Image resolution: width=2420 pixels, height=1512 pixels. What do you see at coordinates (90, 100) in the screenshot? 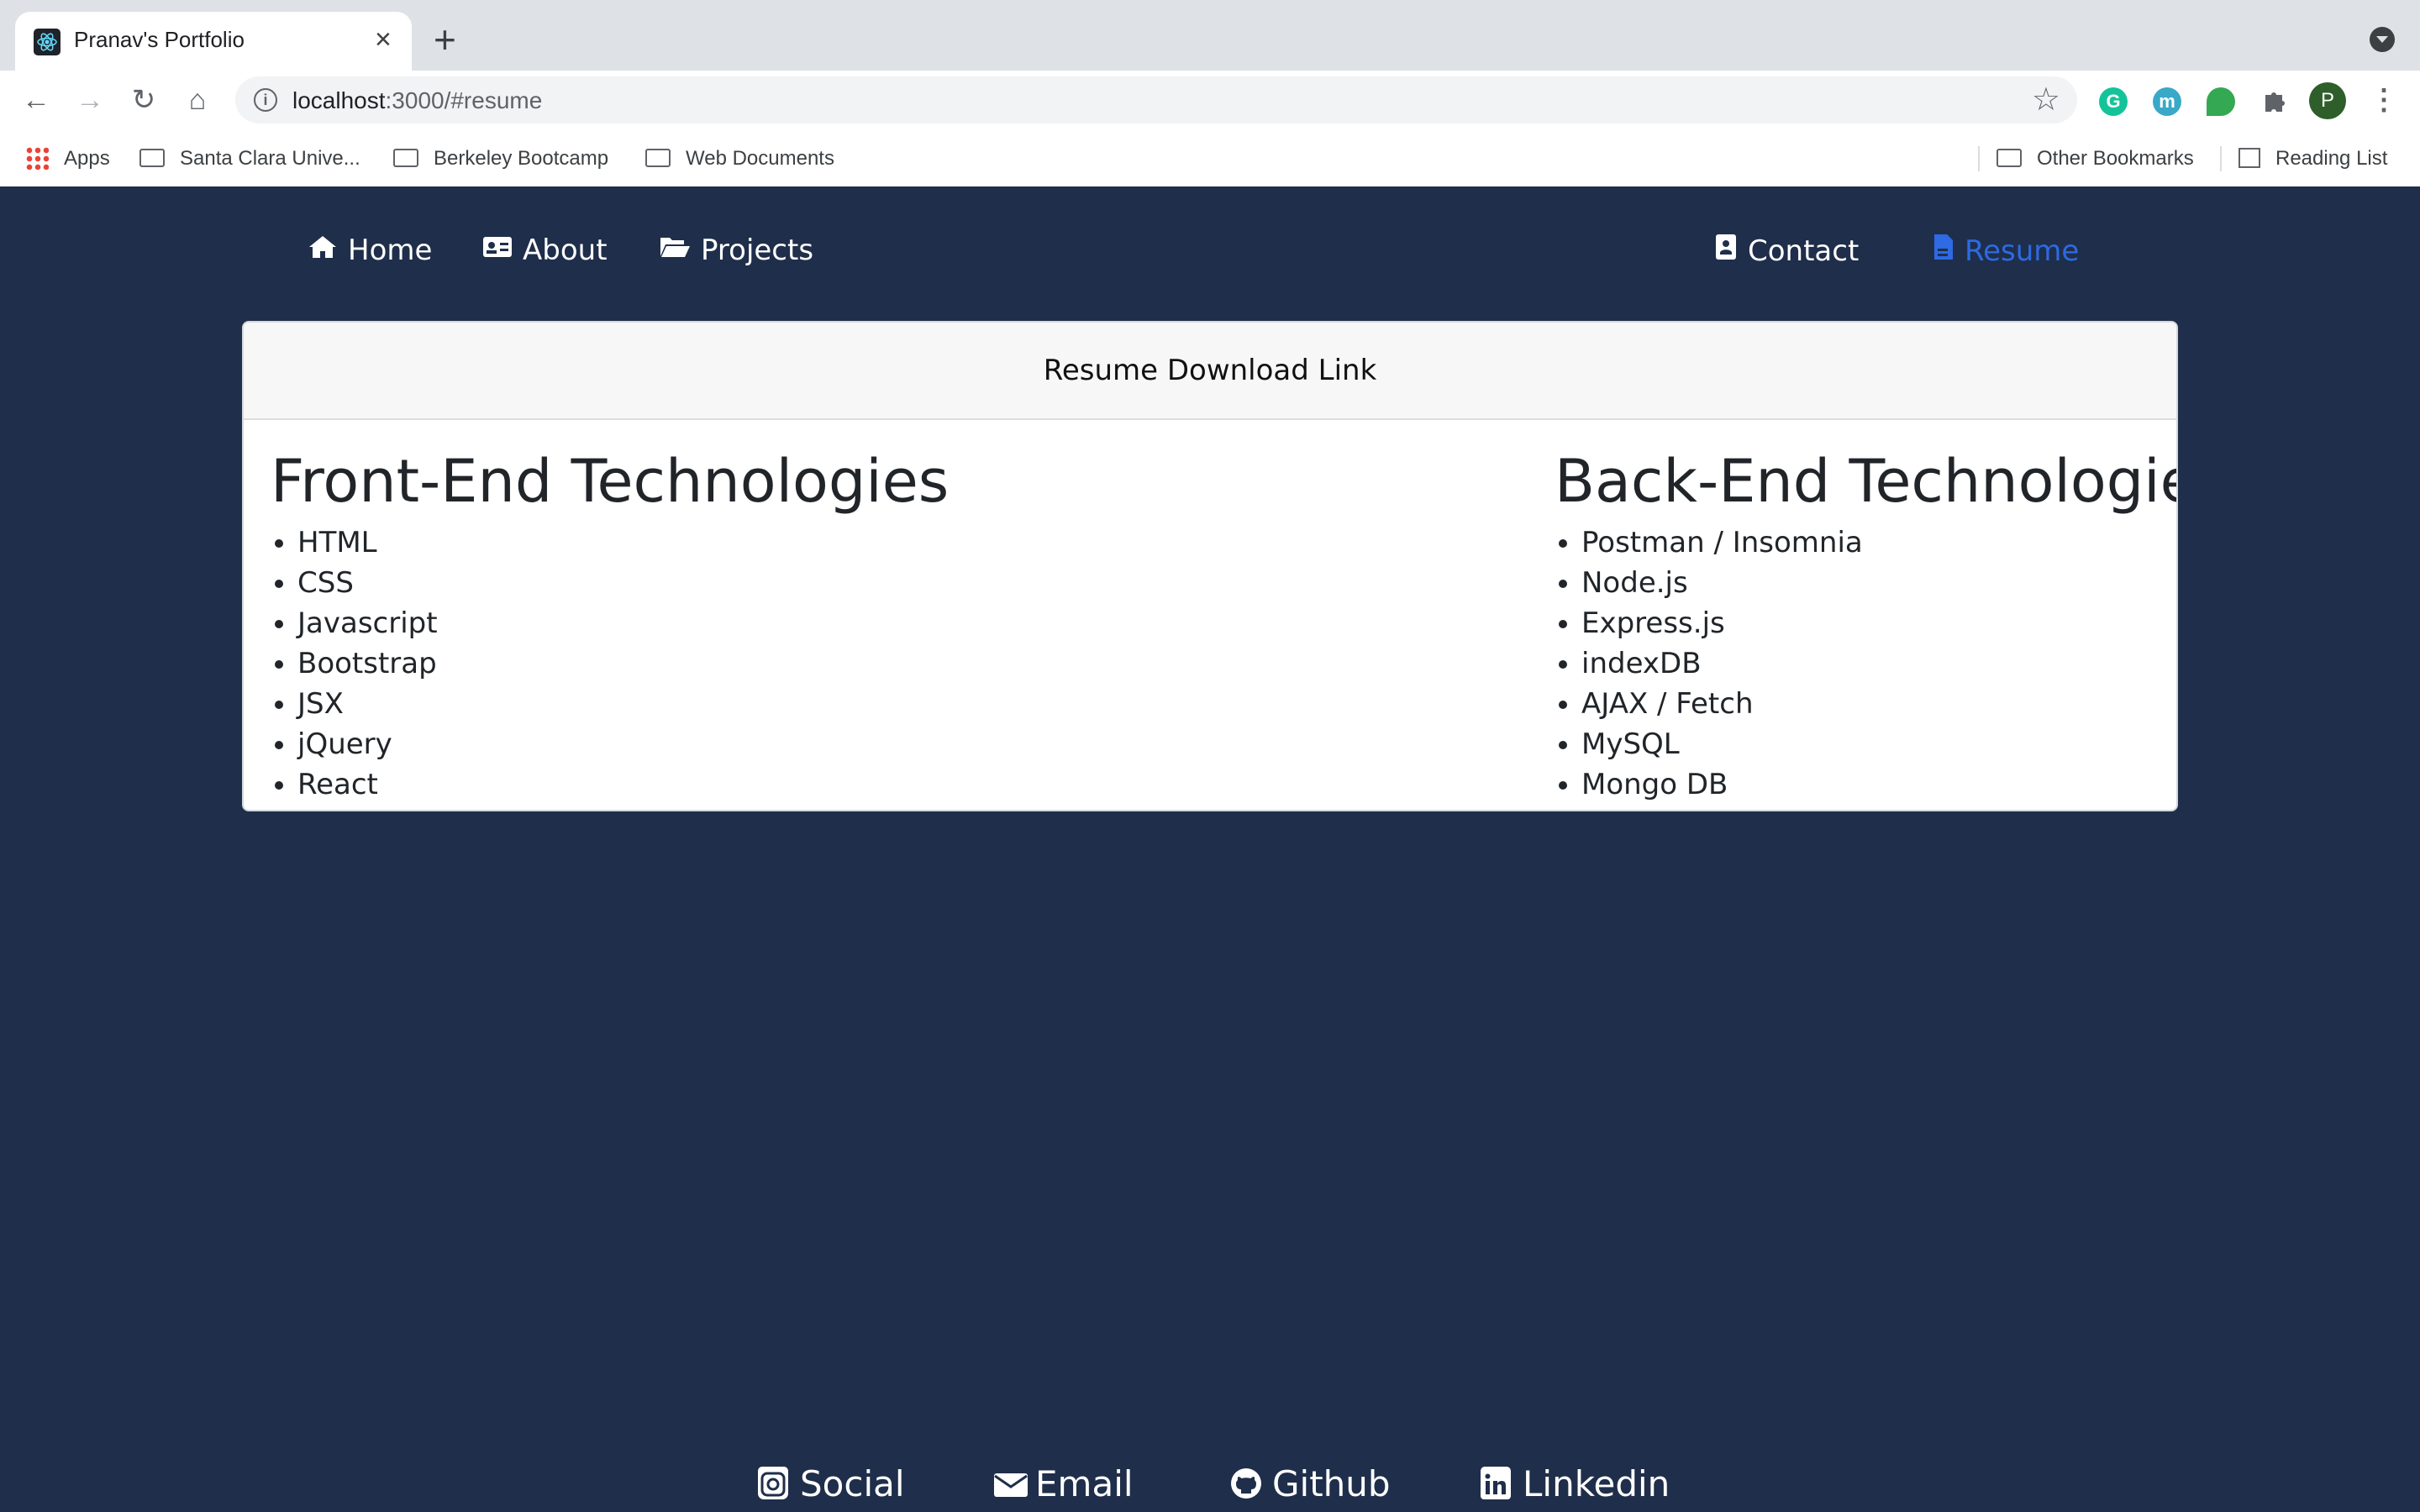
I see `forward-arrow-icon: →` at bounding box center [90, 100].